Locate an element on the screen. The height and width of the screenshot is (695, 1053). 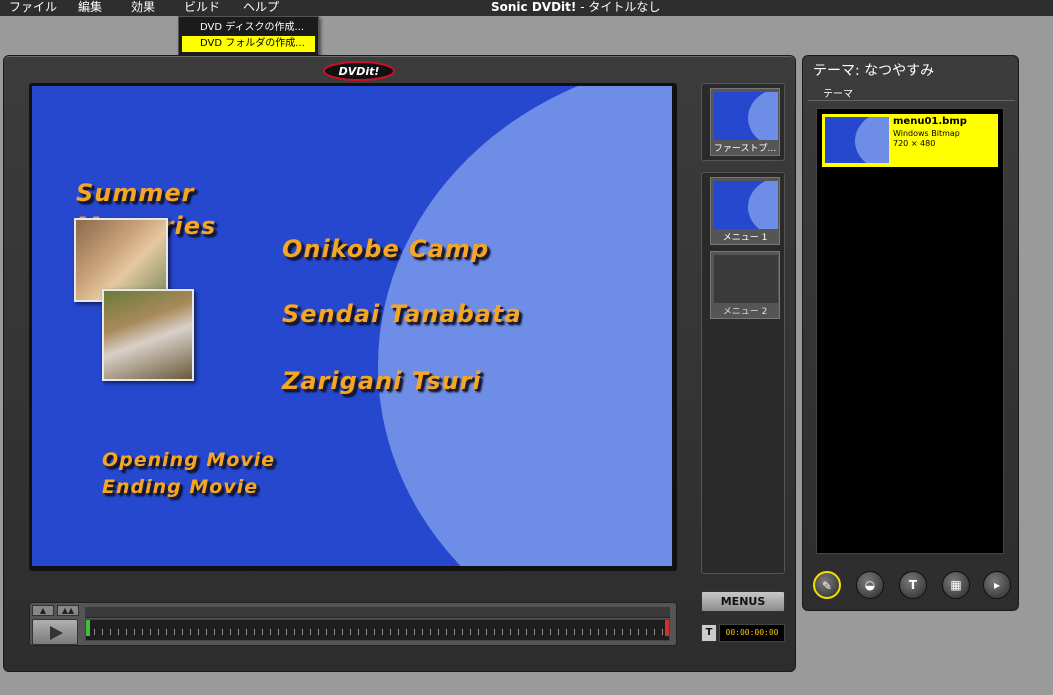
photo-child-red-cap is located at coordinates (148, 335).